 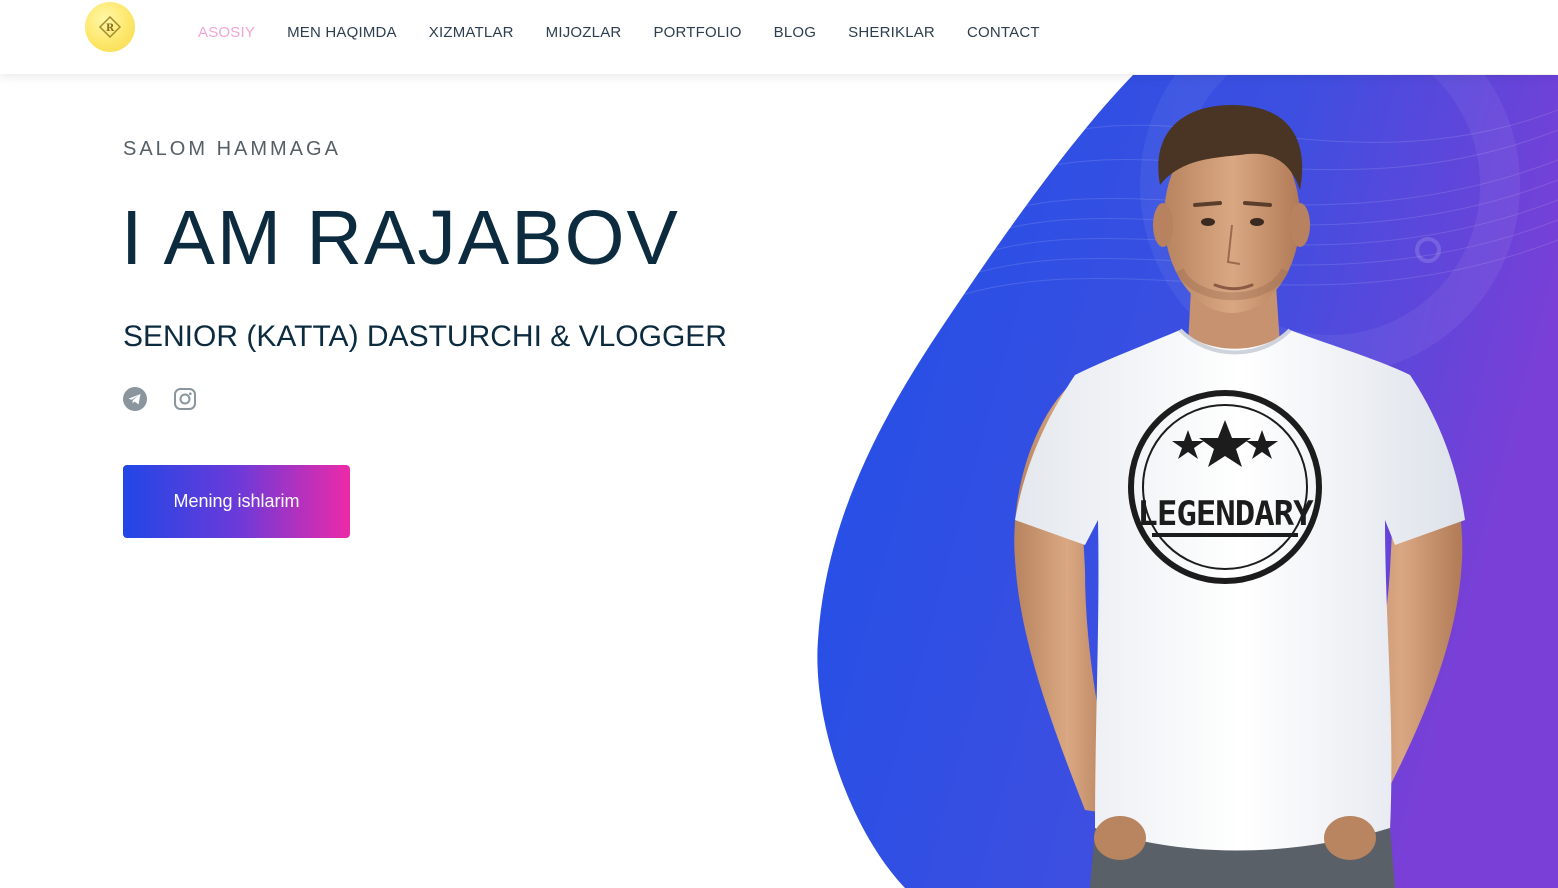 I want to click on tshirt-text: LEGENDARY, so click(x=1225, y=514).